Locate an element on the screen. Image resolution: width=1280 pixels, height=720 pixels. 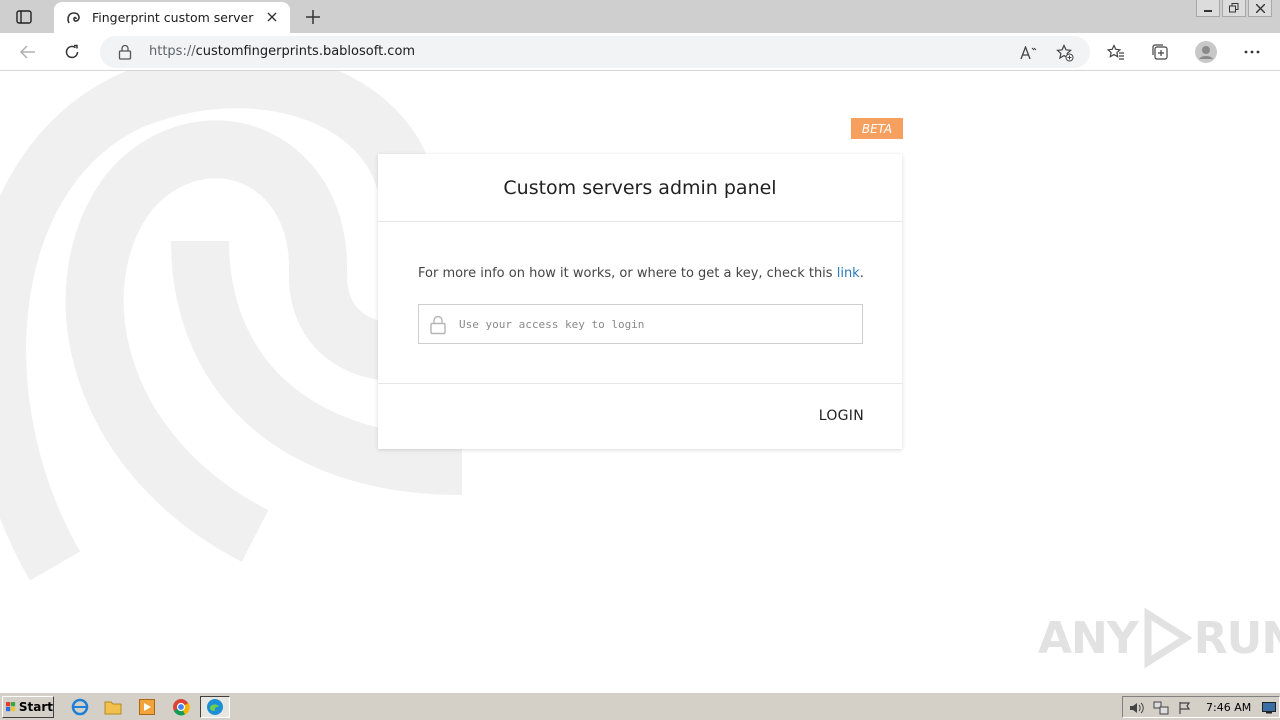
restore-icon is located at coordinates (1234, 8).